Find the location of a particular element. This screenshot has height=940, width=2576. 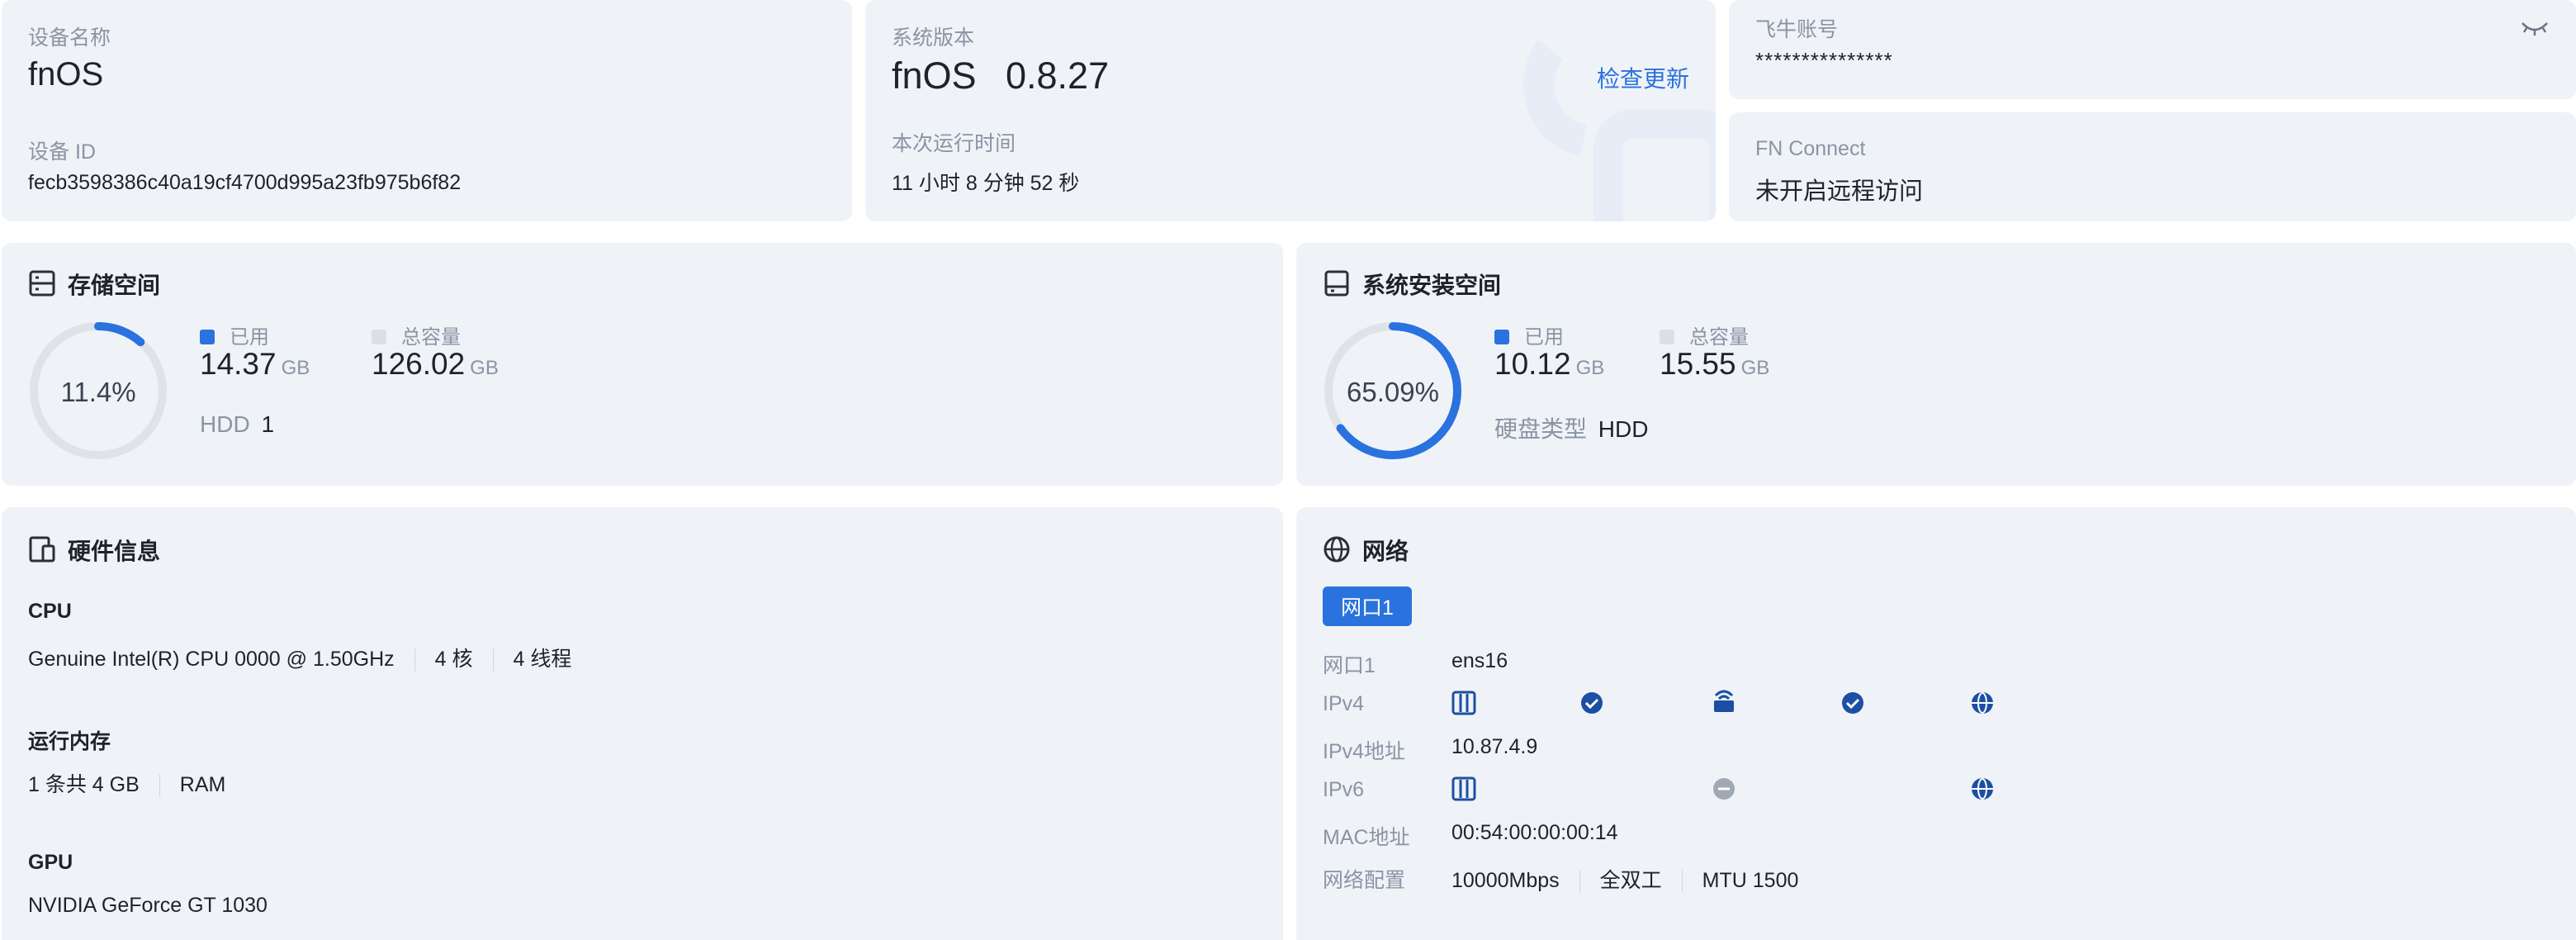

storage-used-label: 已用 is located at coordinates (249, 337).